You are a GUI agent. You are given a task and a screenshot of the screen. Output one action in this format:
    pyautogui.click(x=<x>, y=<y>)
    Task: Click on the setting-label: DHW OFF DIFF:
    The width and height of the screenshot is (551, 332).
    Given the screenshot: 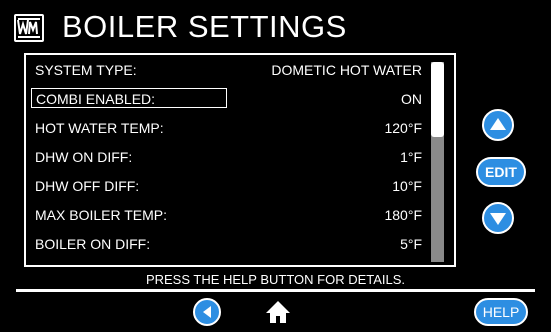 What is the action you would take?
    pyautogui.click(x=87, y=186)
    